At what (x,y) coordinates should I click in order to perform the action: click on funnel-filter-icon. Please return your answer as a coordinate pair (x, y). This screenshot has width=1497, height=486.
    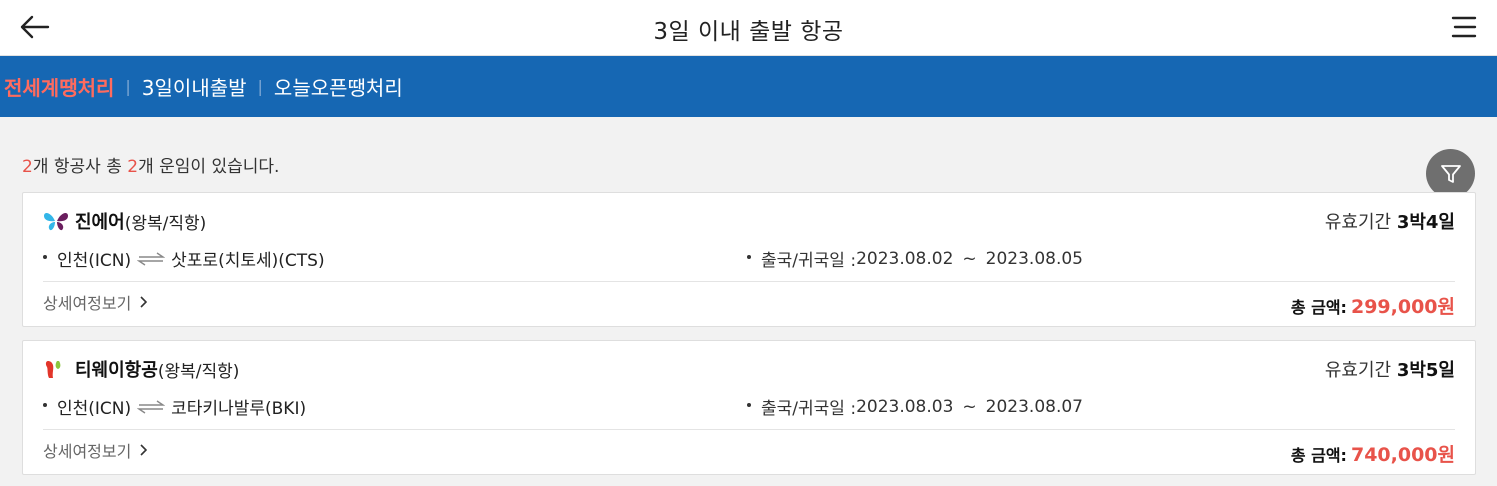
    Looking at the image, I should click on (1450, 173).